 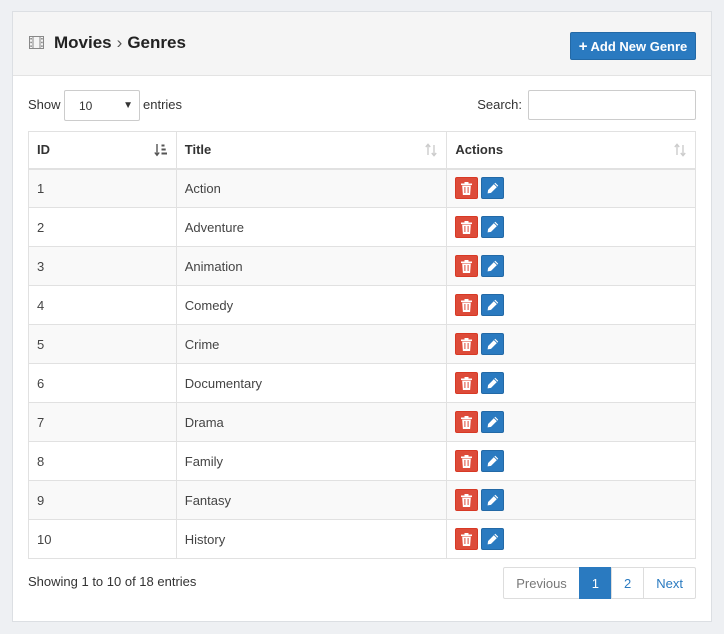 I want to click on table-header-row: ID Title Actions, so click(x=362, y=150).